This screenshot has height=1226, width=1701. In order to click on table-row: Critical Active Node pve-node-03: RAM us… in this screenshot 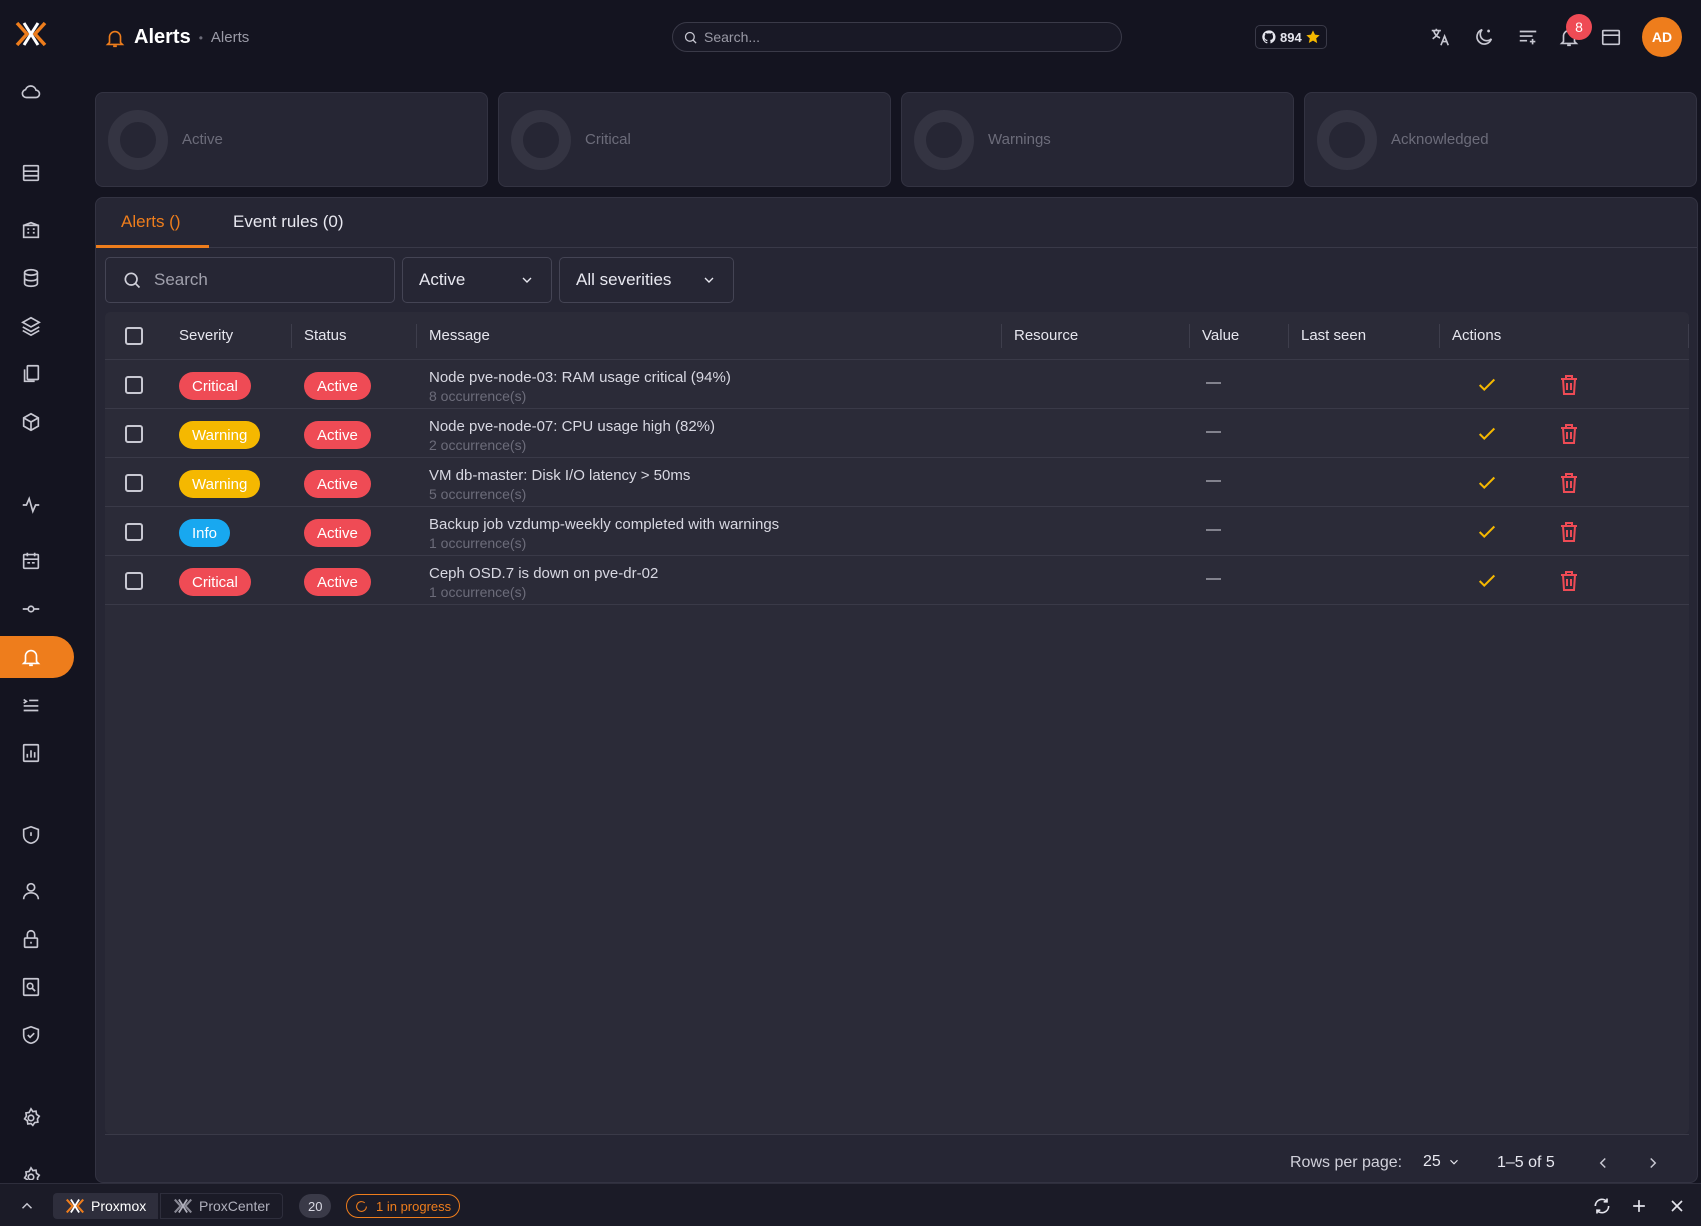, I will do `click(897, 384)`.